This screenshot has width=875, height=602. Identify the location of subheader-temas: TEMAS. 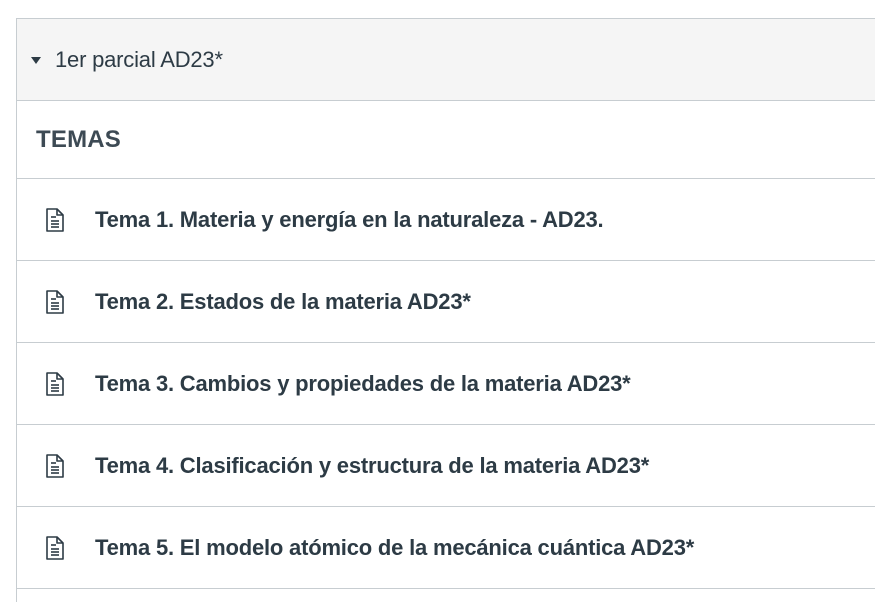
(78, 139).